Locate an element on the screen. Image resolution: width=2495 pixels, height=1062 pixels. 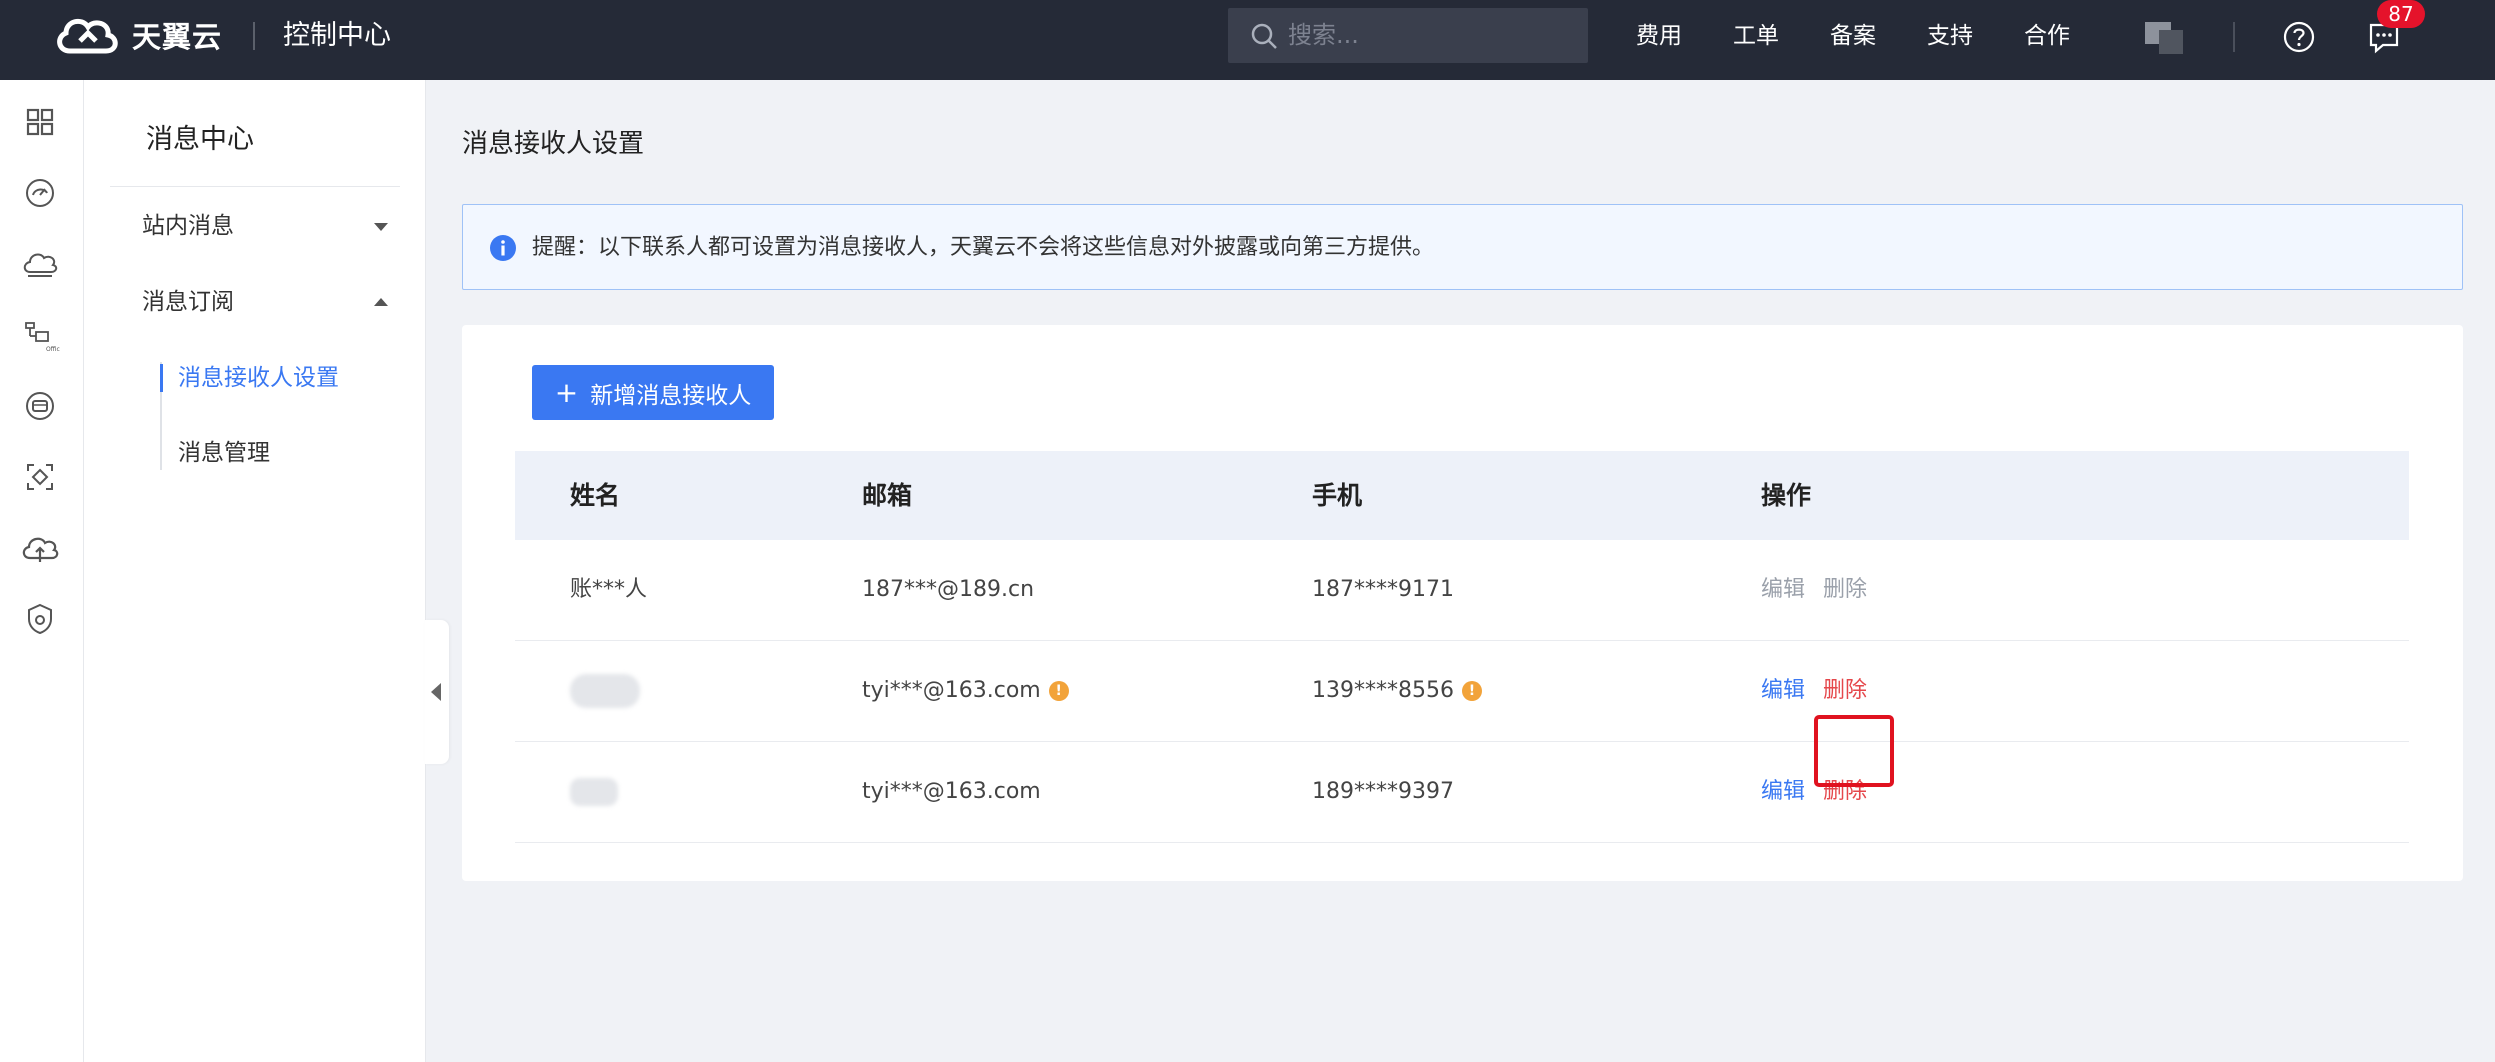
sidebar-collapse-toggle is located at coordinates (437, 692).